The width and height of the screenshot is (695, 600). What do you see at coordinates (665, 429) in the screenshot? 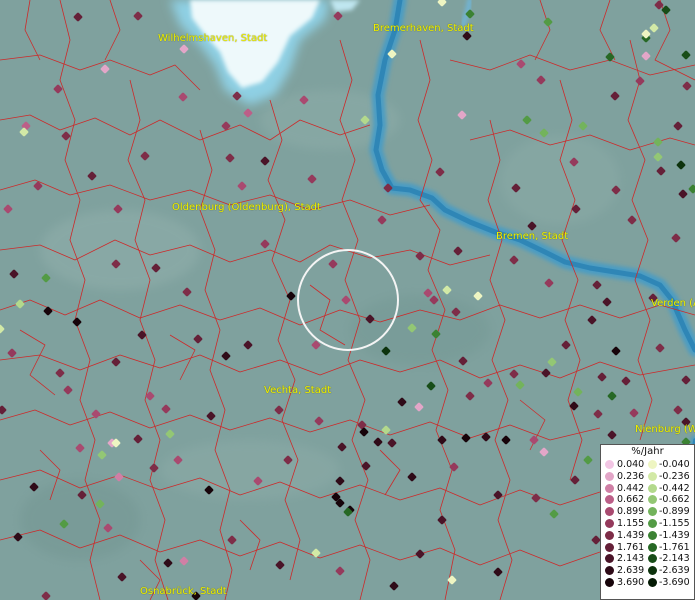
I see `city-label-nienburg: Nienburg (W` at bounding box center [665, 429].